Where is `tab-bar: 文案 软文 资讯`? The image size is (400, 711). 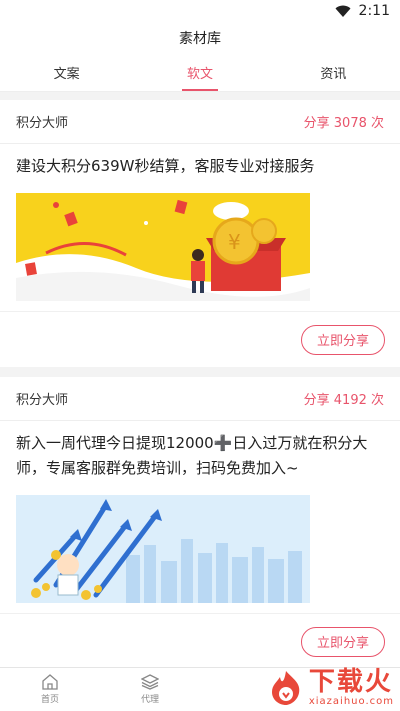 tab-bar: 文案 软文 资讯 is located at coordinates (200, 73).